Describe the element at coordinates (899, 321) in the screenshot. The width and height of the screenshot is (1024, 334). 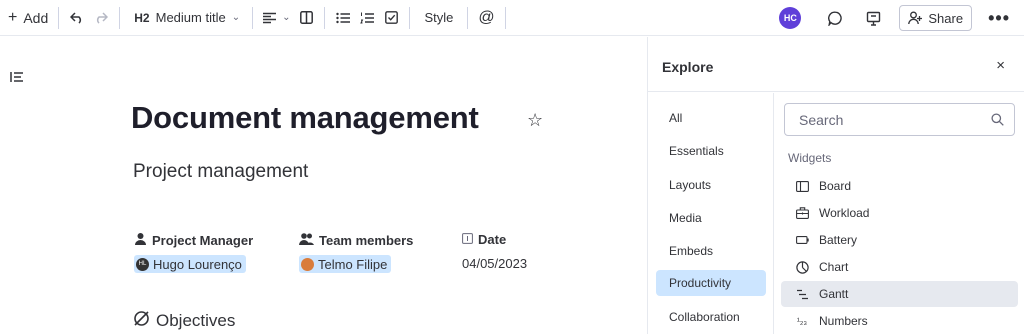
I see `widget-numbers: ¹₂₃ Numbers` at that location.